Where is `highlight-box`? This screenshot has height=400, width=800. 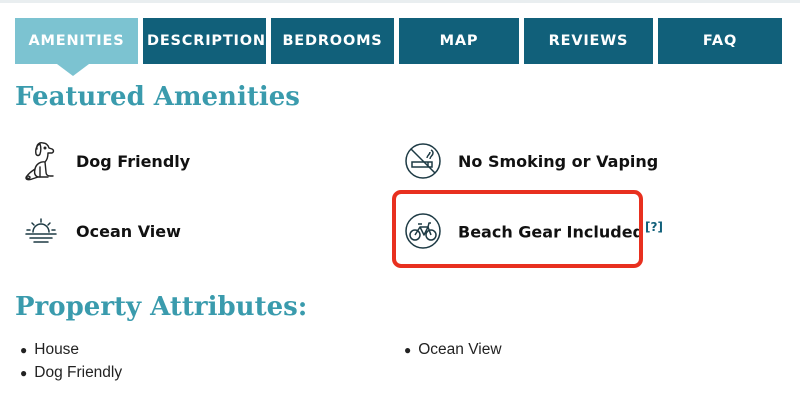
highlight-box is located at coordinates (517, 229).